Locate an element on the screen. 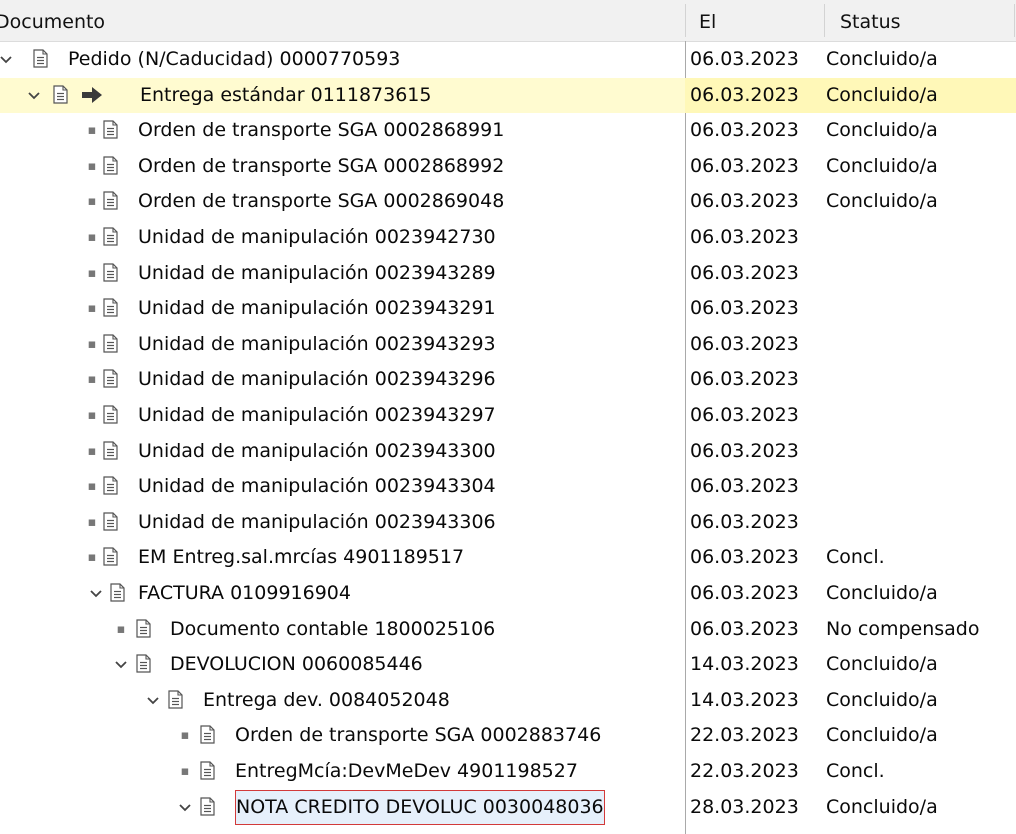 Image resolution: width=1016 pixels, height=834 pixels. document-cell: ▪ Orden de transporte SGA 0002868992 is located at coordinates (342, 166).